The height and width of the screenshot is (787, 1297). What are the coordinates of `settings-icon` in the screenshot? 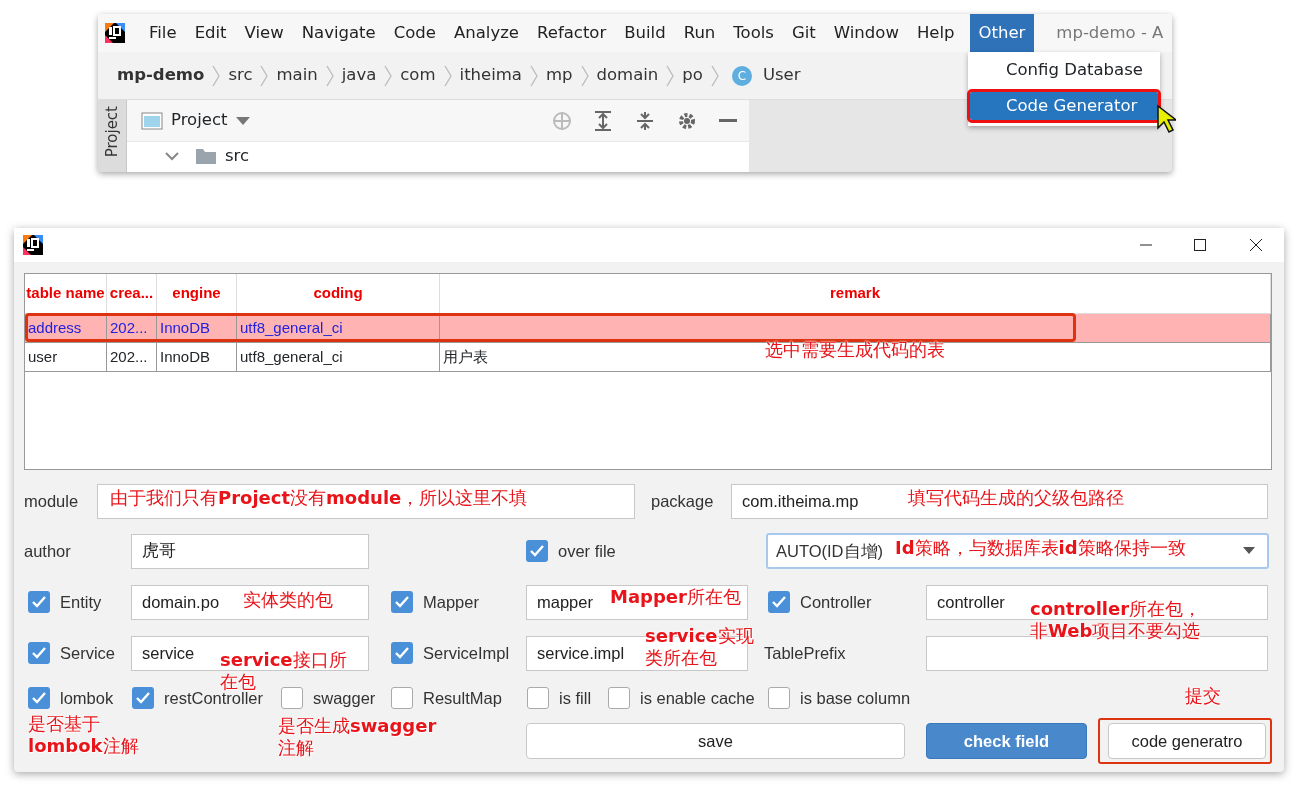 It's located at (687, 120).